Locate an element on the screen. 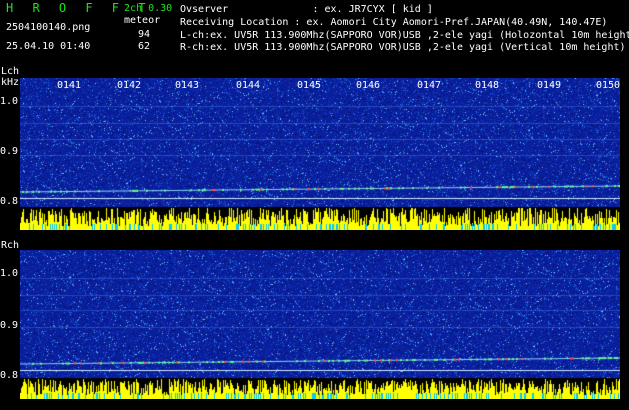 This screenshot has height=410, width=629. rch-y-label-0.8: 0.8 is located at coordinates (9, 375).